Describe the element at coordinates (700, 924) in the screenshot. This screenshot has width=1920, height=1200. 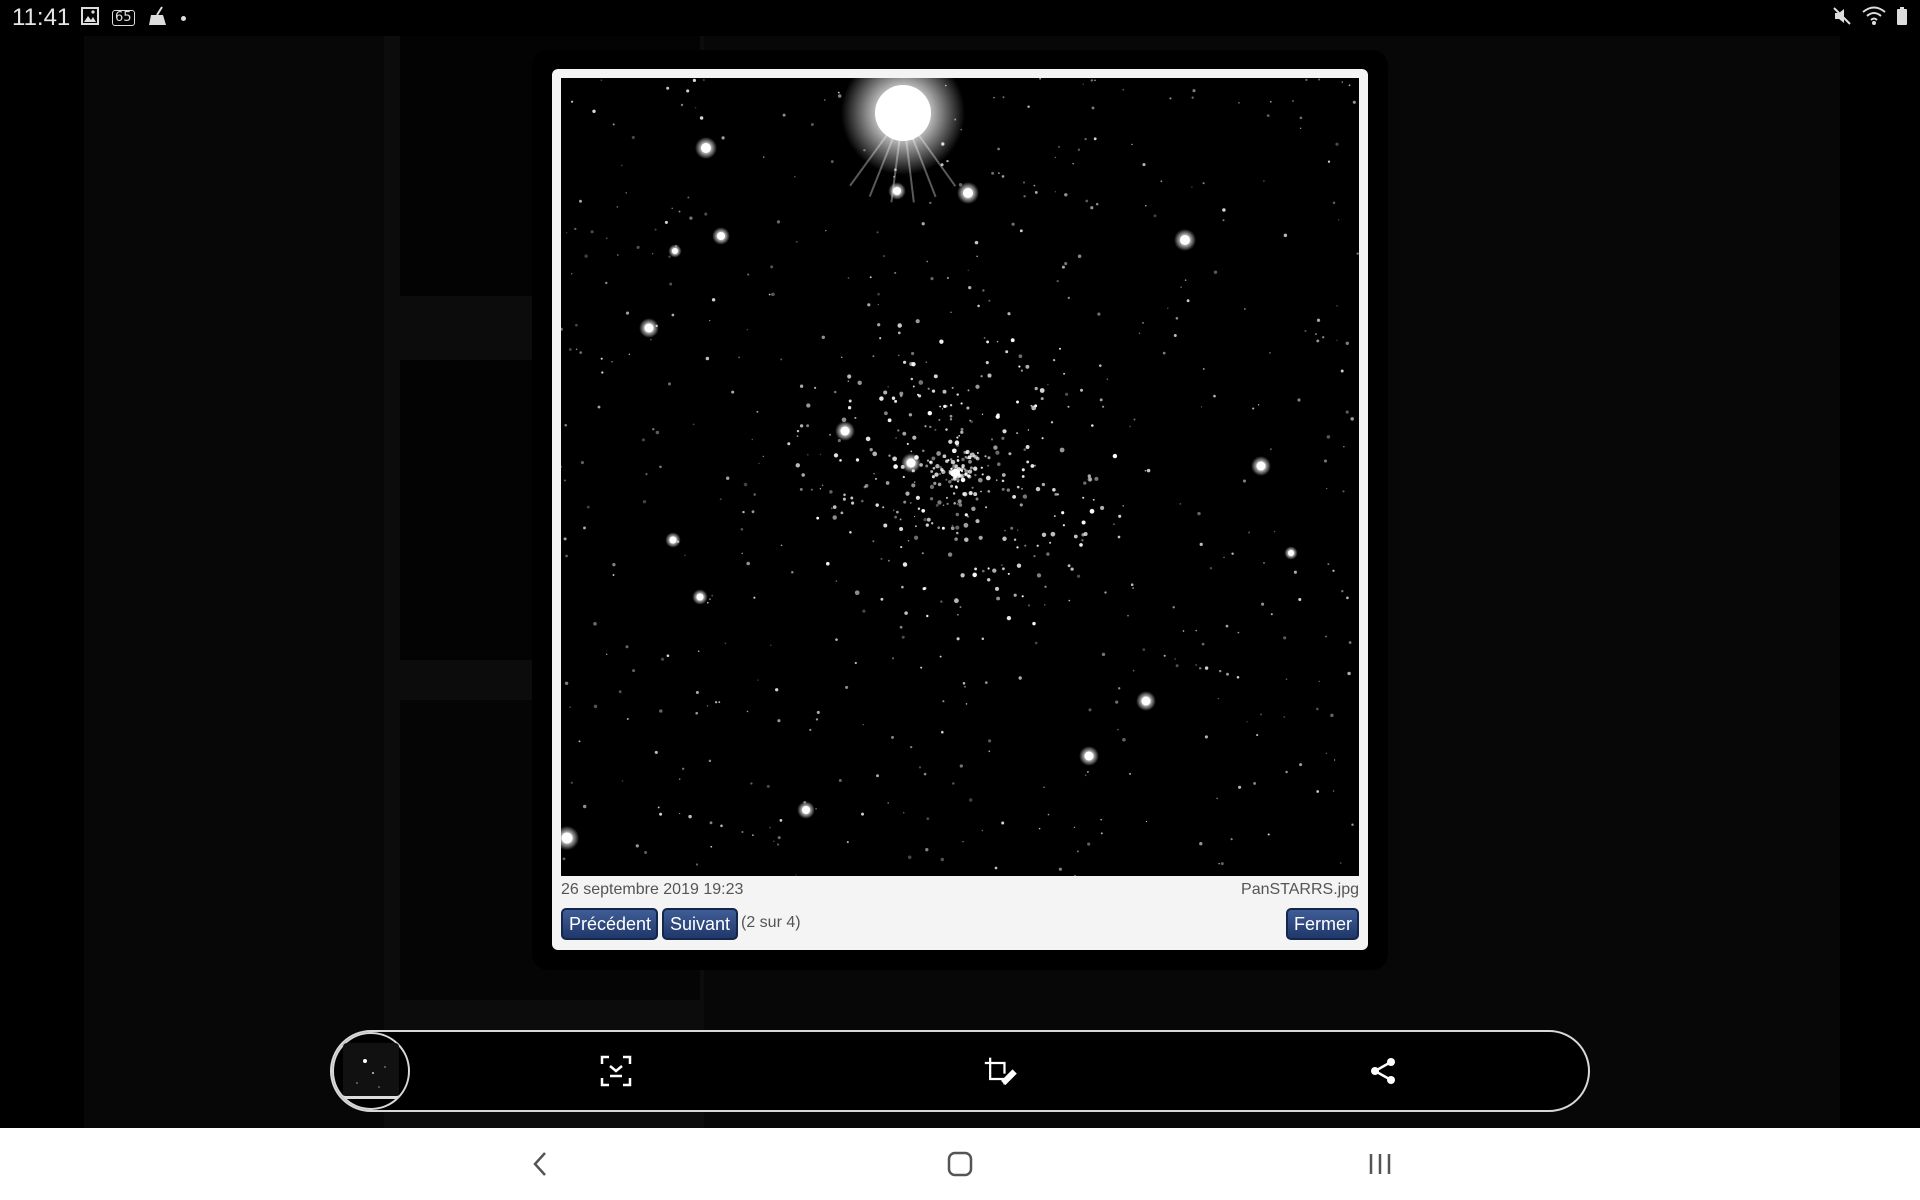
I see `next-button: Suivant` at that location.